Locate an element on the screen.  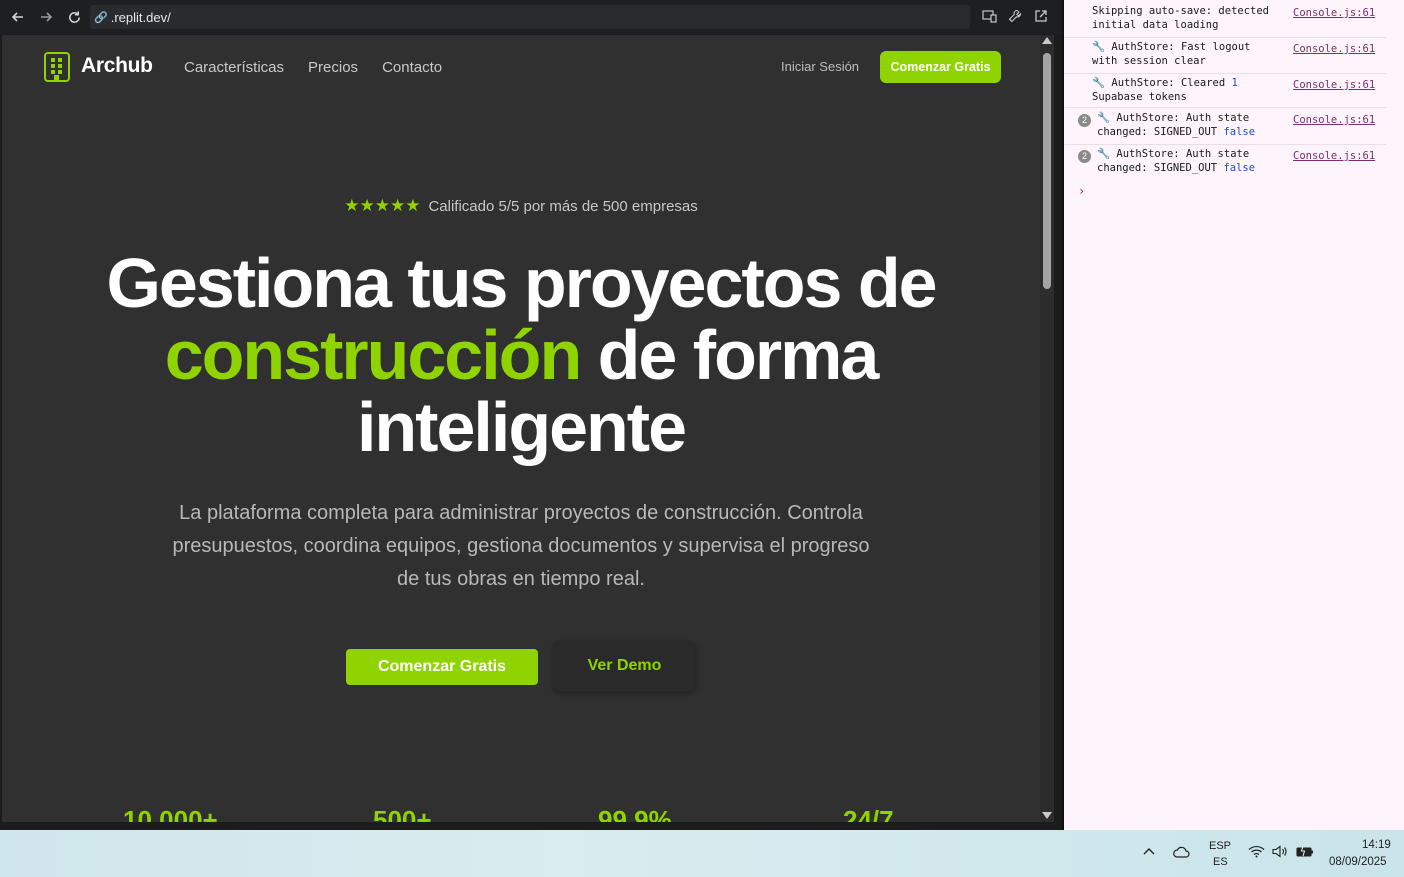
log-text: initial data loading is located at coordinates (1155, 25).